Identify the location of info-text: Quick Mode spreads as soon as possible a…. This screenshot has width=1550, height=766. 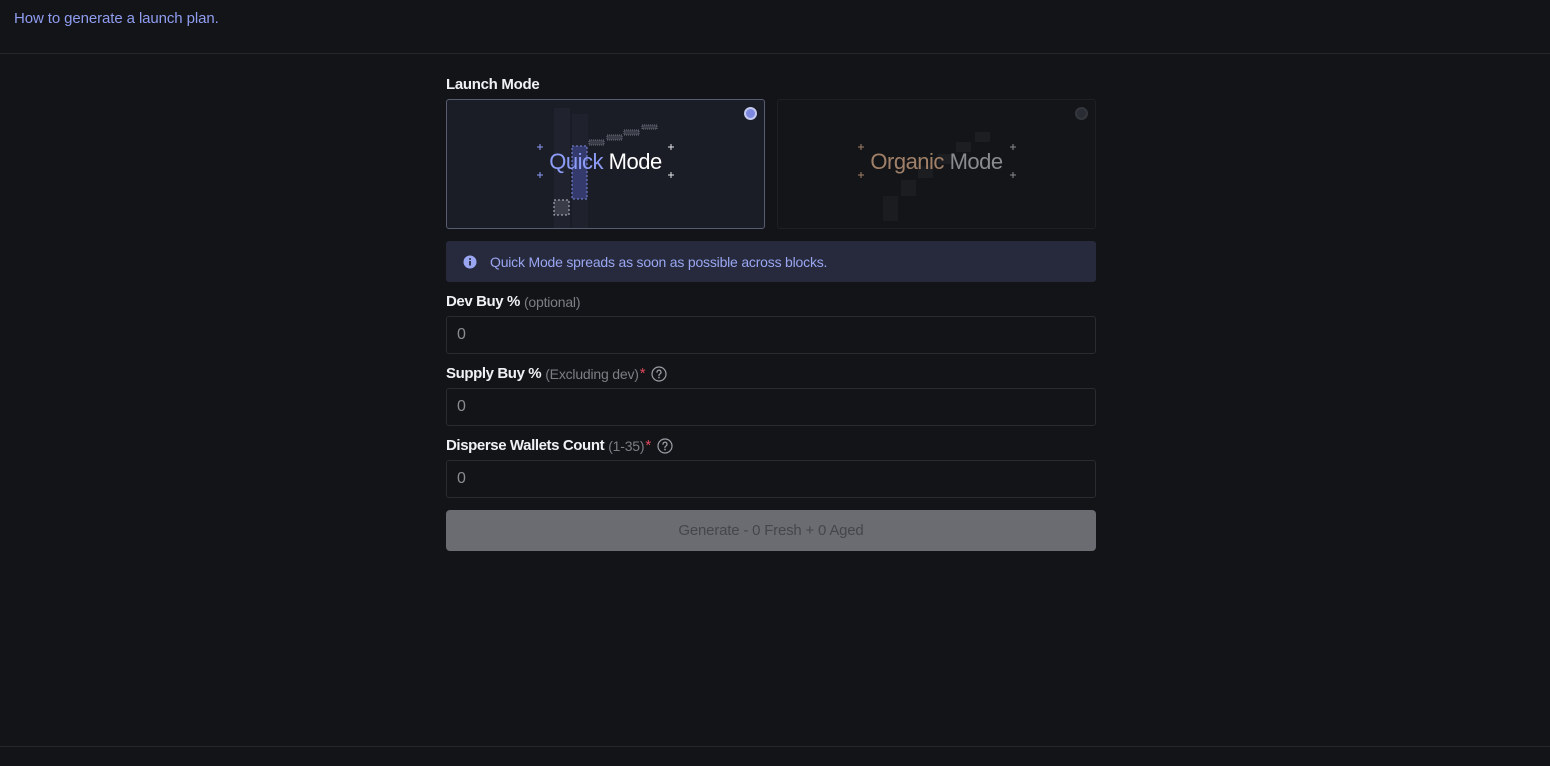
(659, 261).